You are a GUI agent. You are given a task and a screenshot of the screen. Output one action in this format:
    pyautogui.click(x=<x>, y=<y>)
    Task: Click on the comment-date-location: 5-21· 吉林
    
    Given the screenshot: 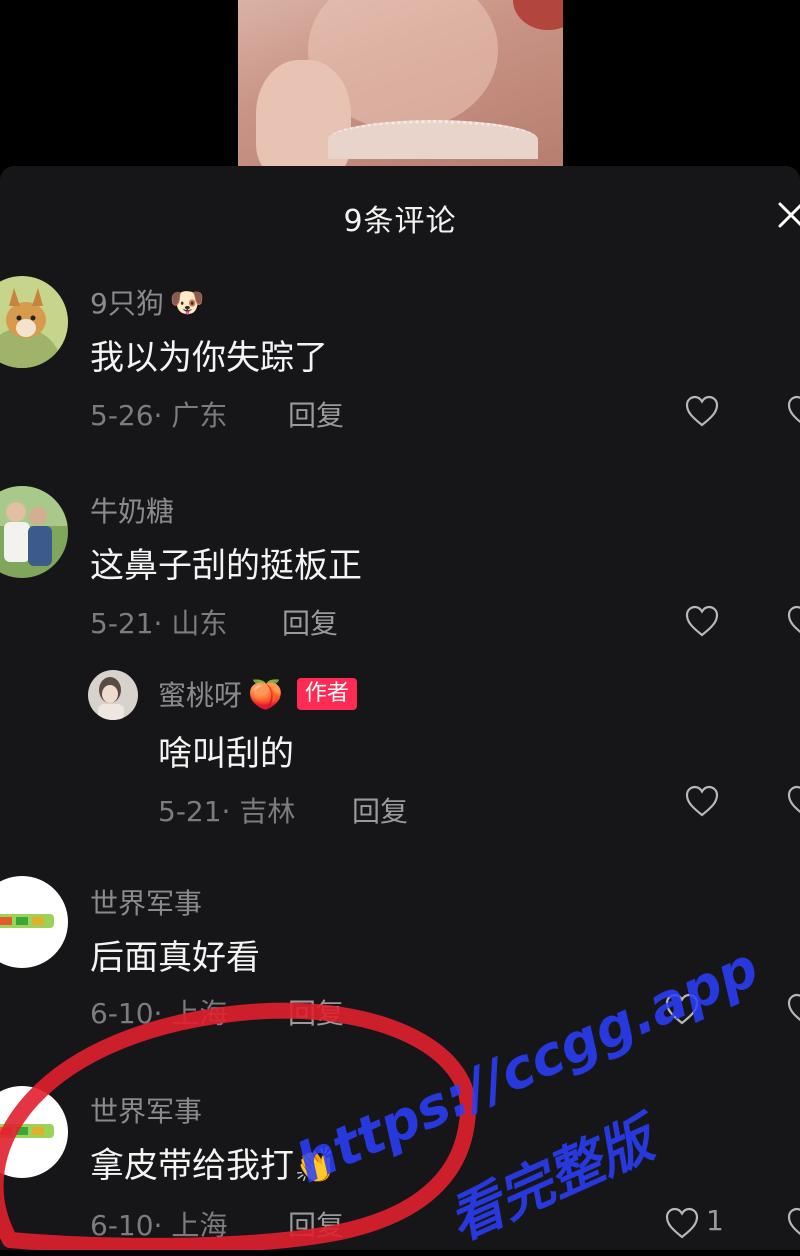 What is the action you would take?
    pyautogui.click(x=227, y=811)
    